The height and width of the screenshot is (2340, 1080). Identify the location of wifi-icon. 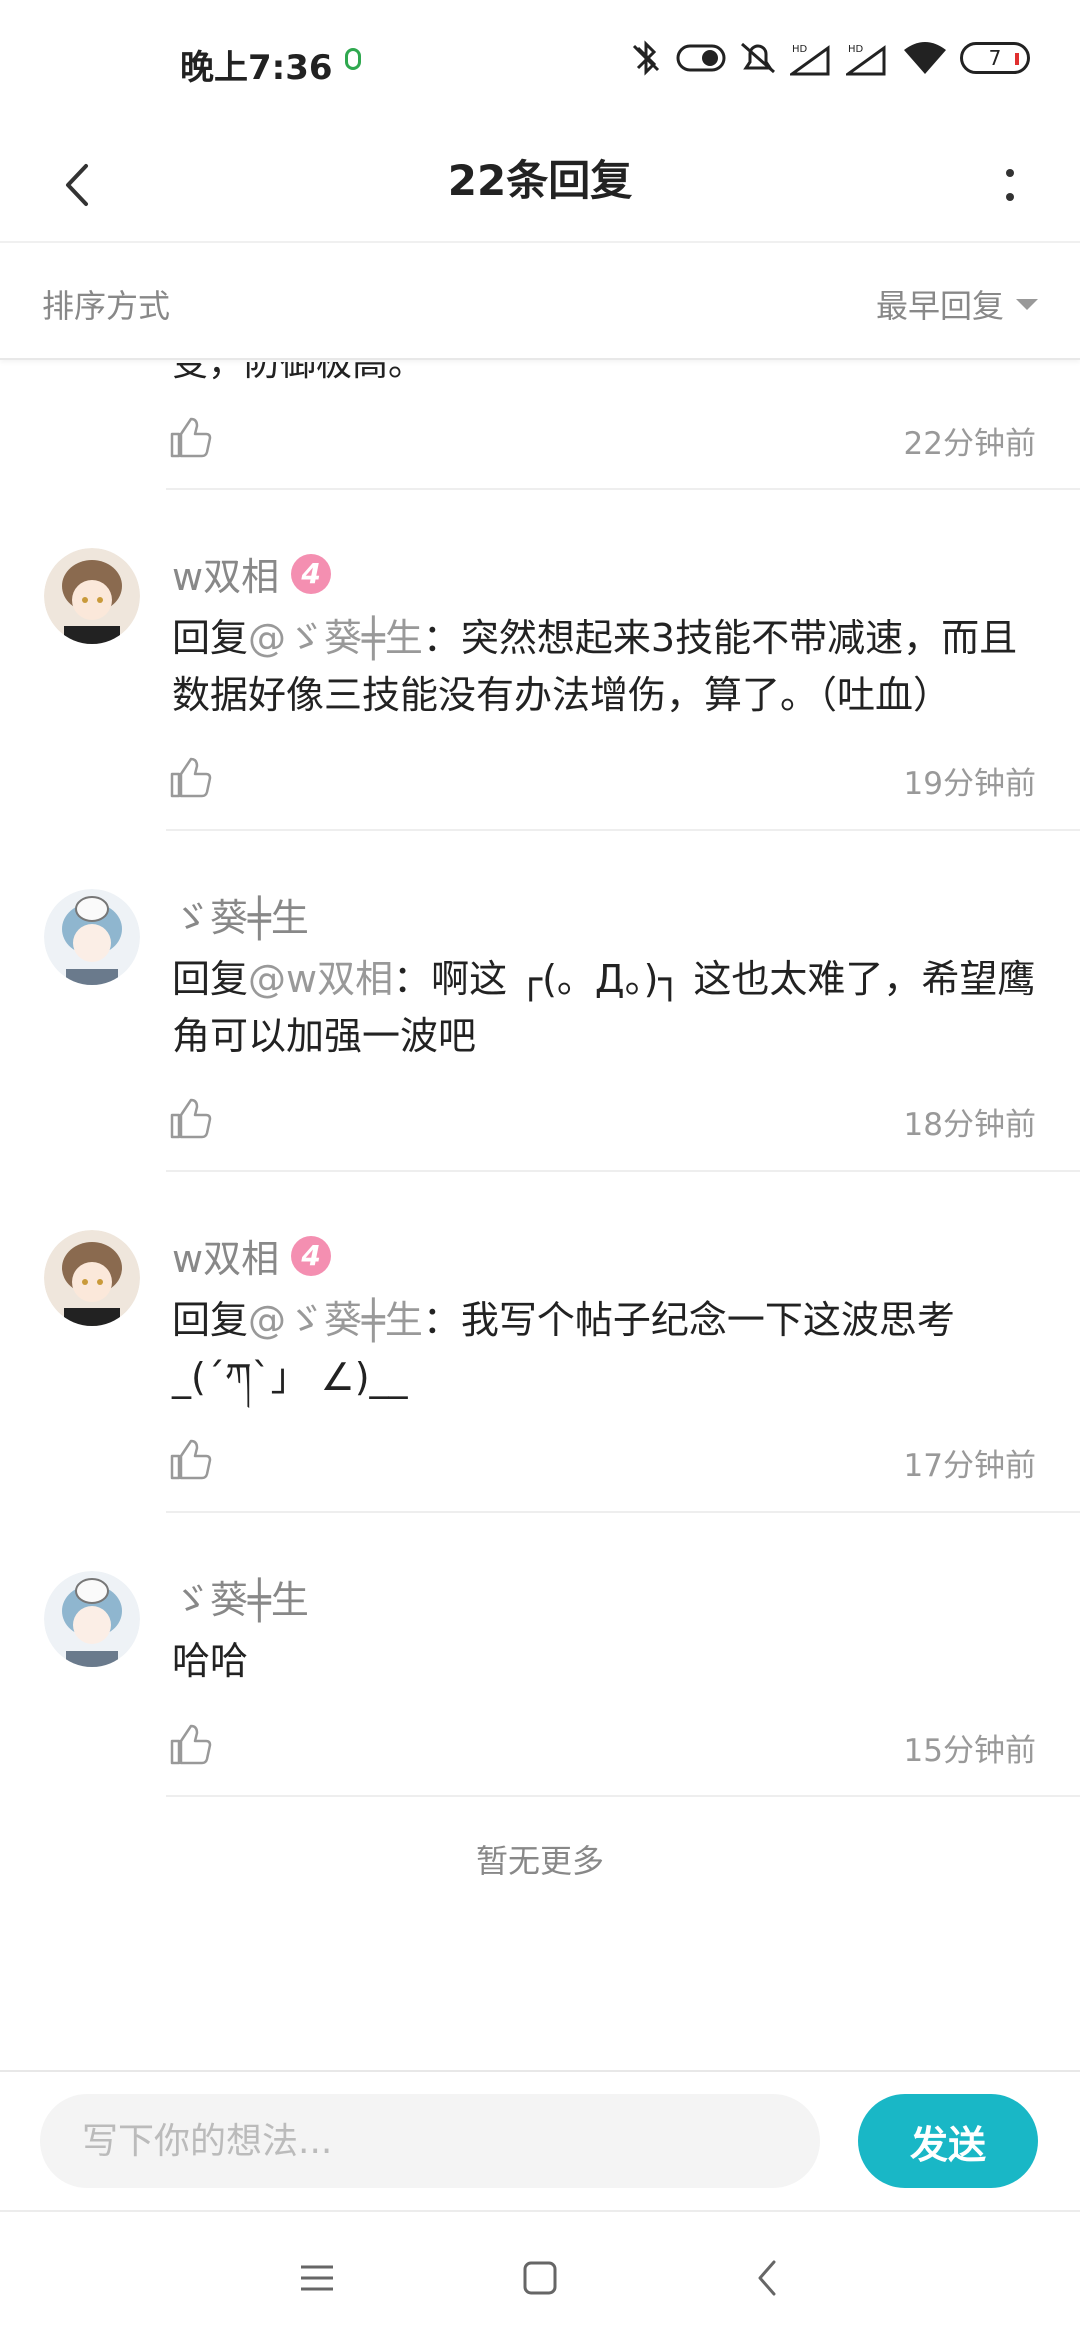
(925, 58).